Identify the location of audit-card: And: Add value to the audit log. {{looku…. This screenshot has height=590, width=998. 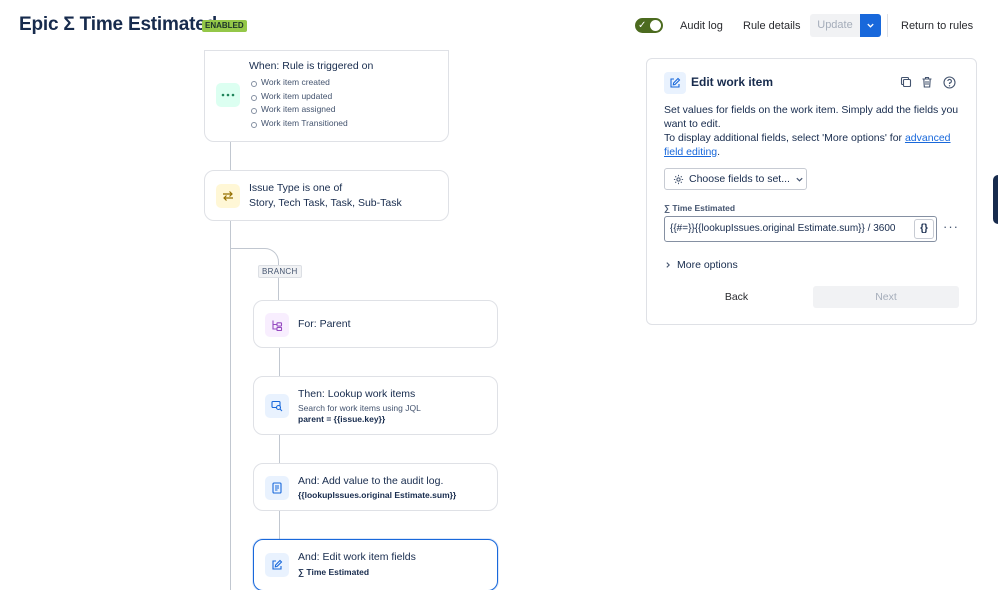
(375, 487).